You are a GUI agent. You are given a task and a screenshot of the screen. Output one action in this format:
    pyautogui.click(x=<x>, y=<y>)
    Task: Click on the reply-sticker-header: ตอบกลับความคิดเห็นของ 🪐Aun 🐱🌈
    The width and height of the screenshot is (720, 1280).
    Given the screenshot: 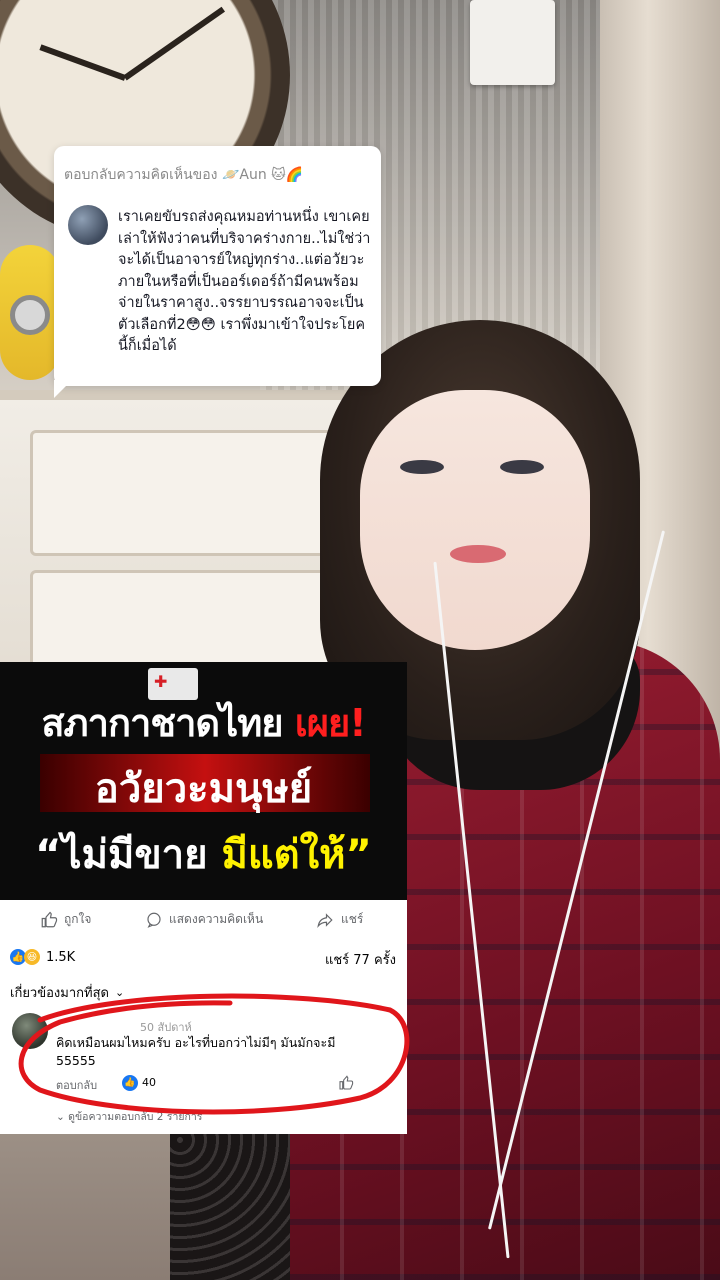 What is the action you would take?
    pyautogui.click(x=184, y=175)
    